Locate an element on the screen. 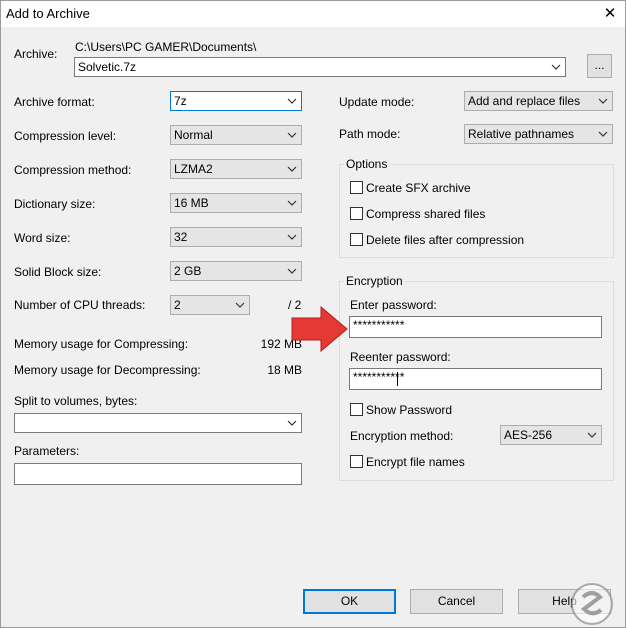 The width and height of the screenshot is (626, 628). archive-format-label: Archive format: is located at coordinates (54, 102).